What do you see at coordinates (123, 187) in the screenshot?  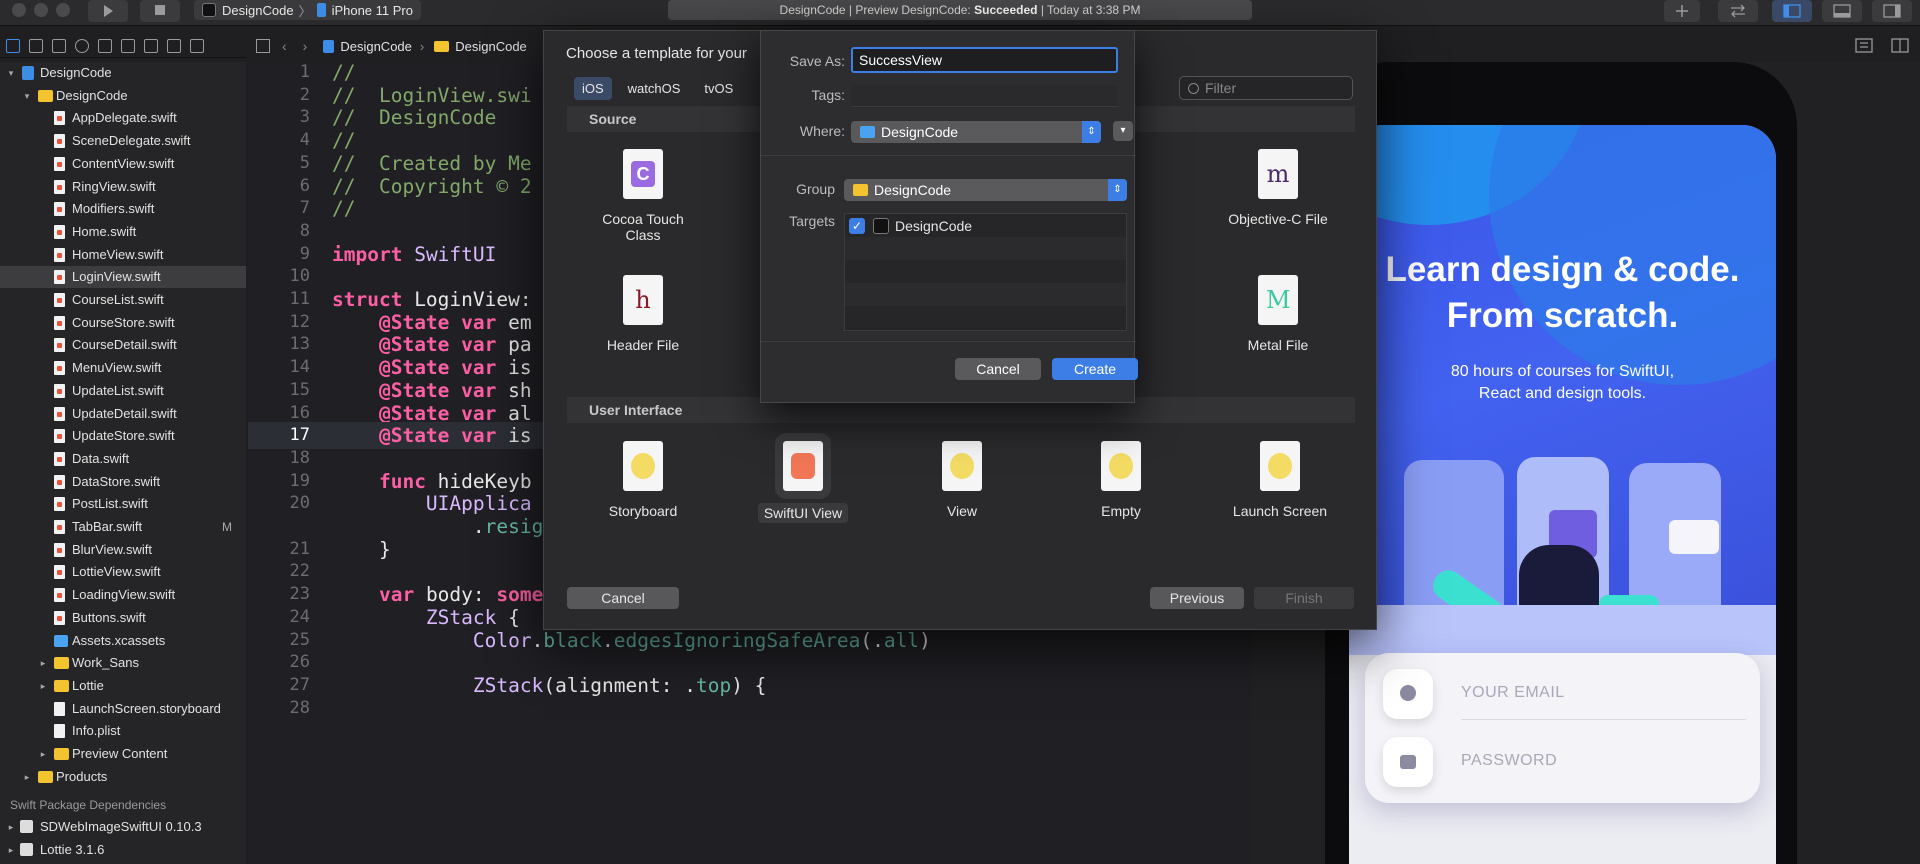 I see `navigator-item: RingView.swift` at bounding box center [123, 187].